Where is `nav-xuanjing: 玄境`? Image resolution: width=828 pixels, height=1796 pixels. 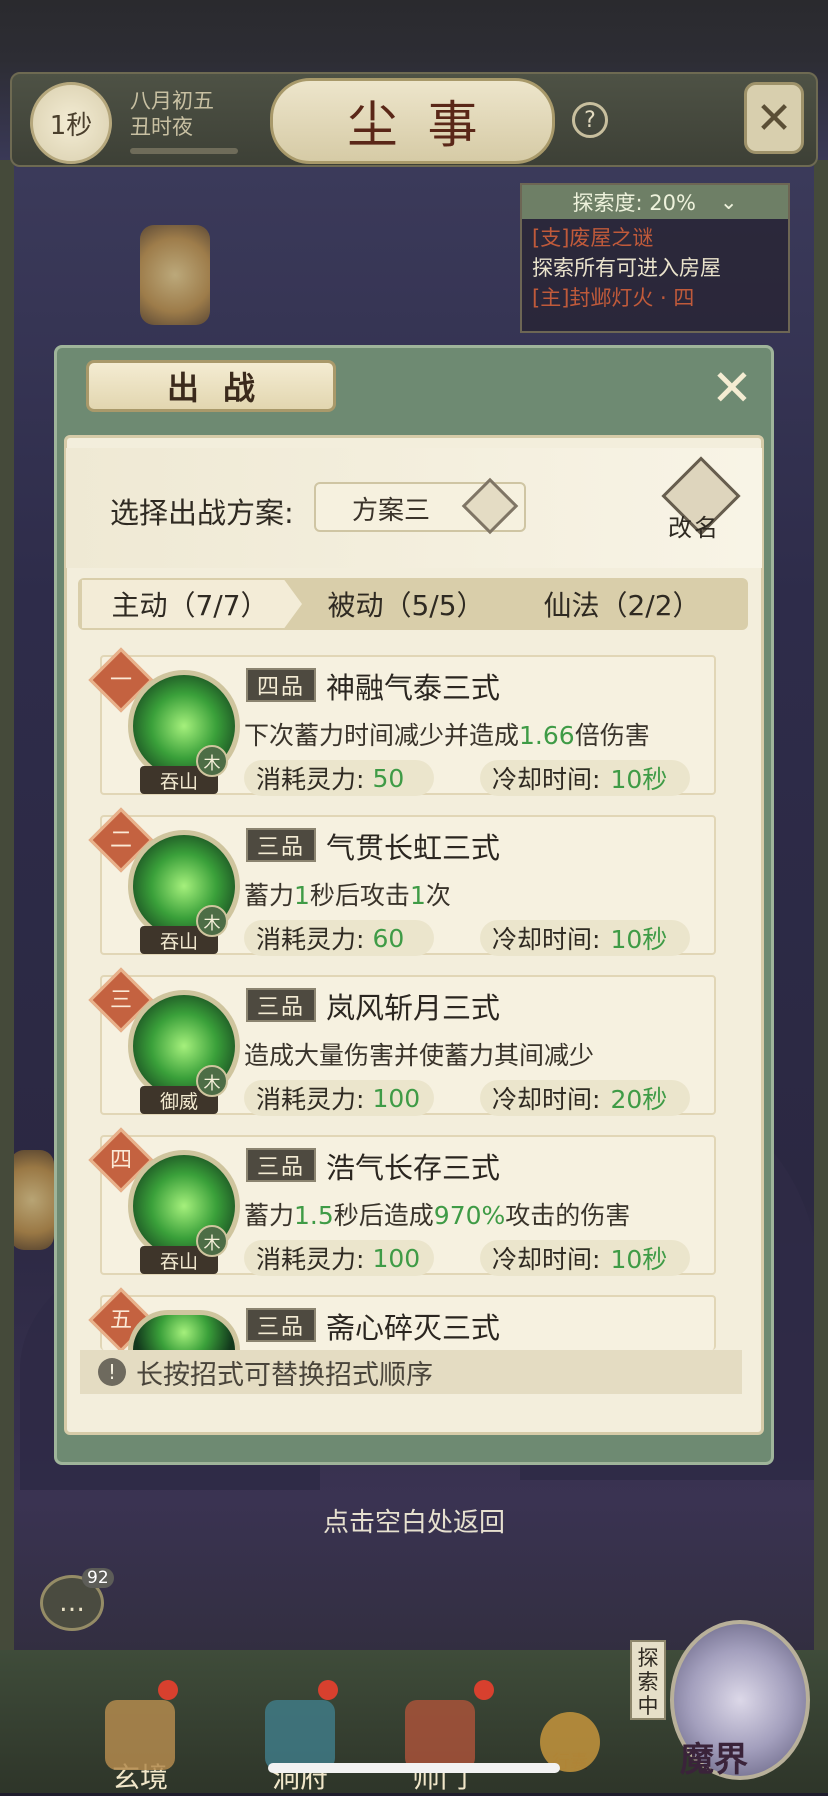 nav-xuanjing: 玄境 is located at coordinates (140, 1748).